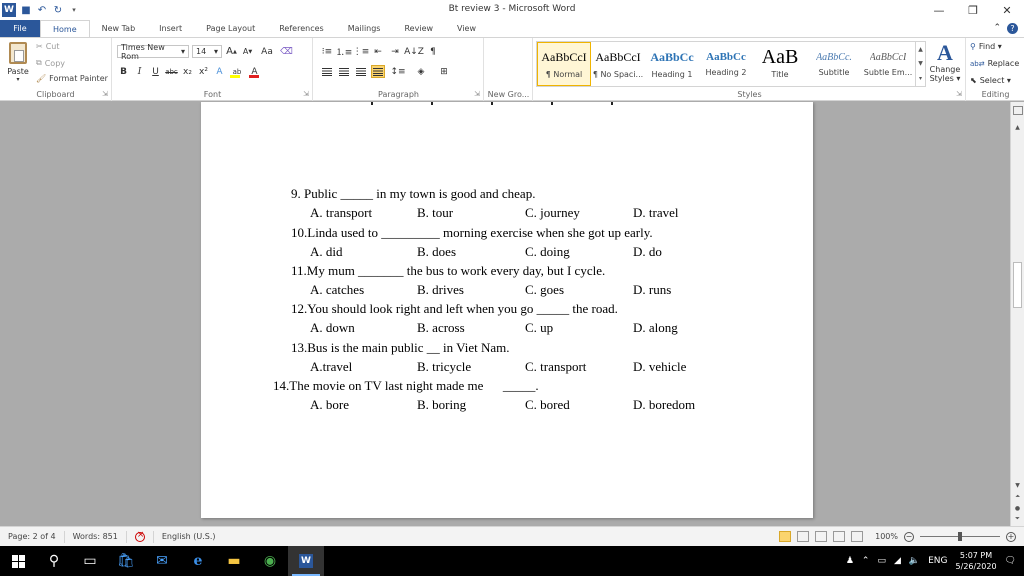 The width and height of the screenshot is (1024, 576). Describe the element at coordinates (897, 561) in the screenshot. I see `network-icon: ◢` at that location.